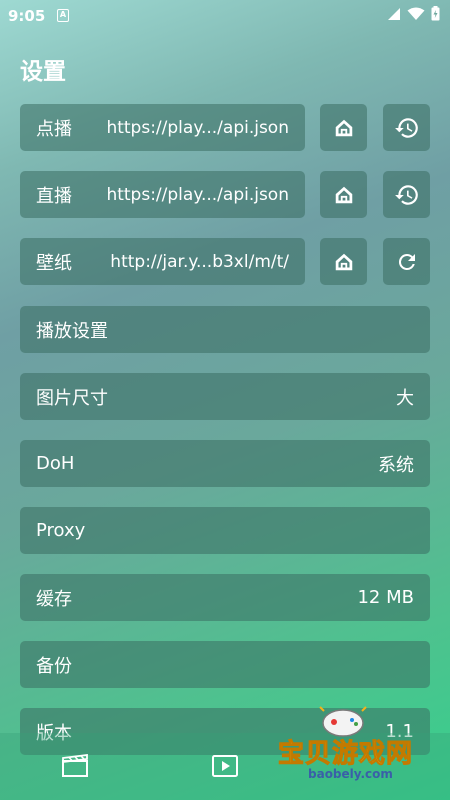 This screenshot has height=800, width=450. I want to click on setting-label: DoH, so click(55, 463).